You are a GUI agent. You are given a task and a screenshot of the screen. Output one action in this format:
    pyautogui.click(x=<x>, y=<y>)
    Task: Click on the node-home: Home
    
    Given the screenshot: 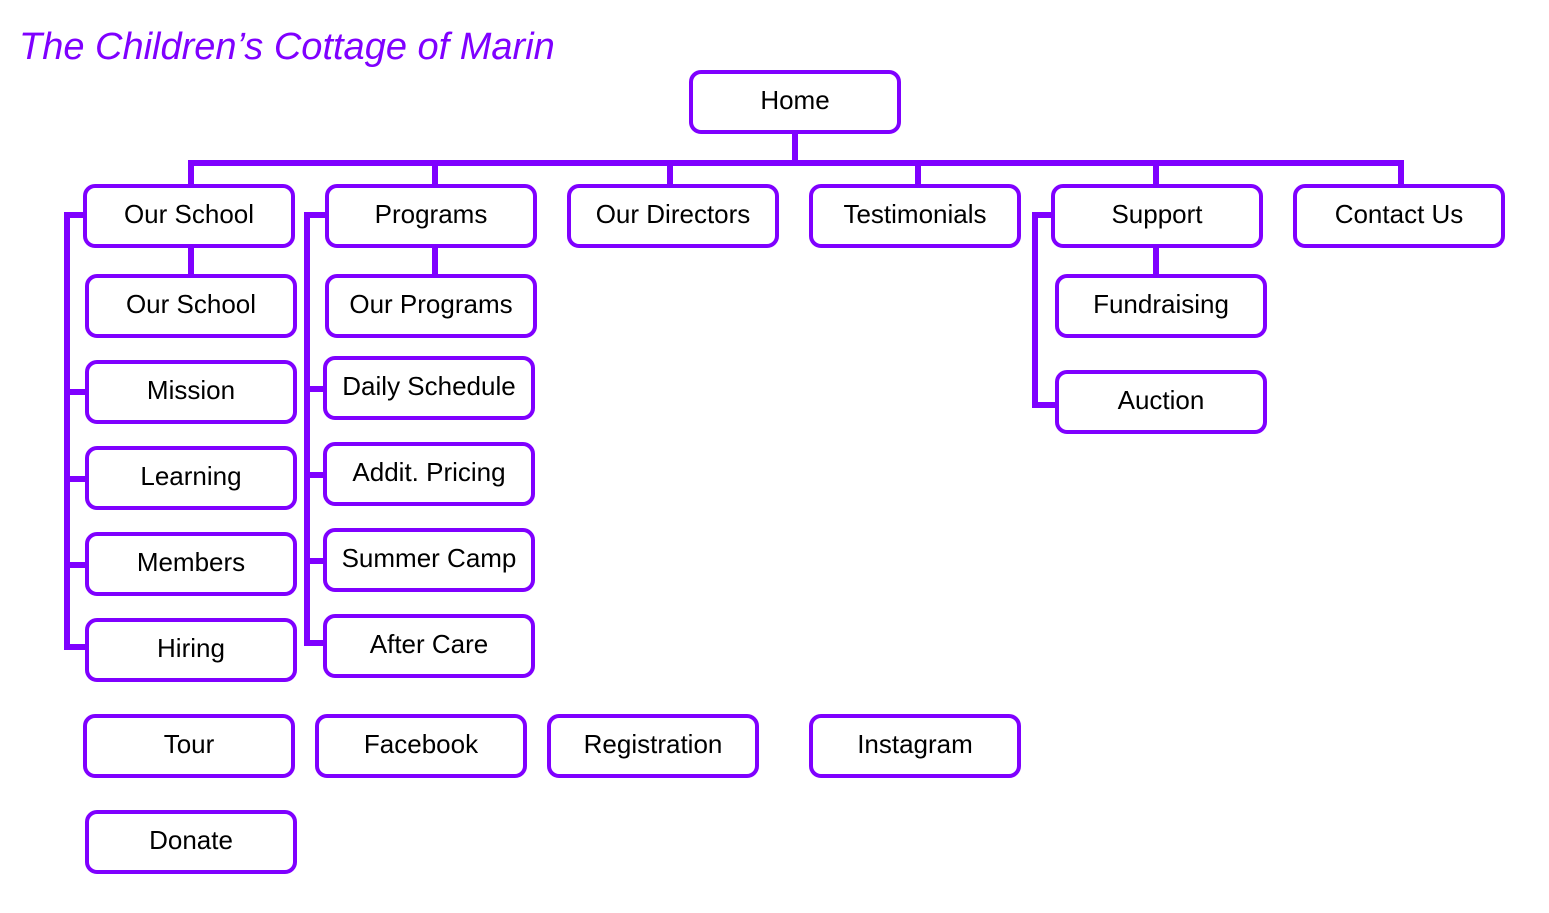 What is the action you would take?
    pyautogui.click(x=795, y=102)
    